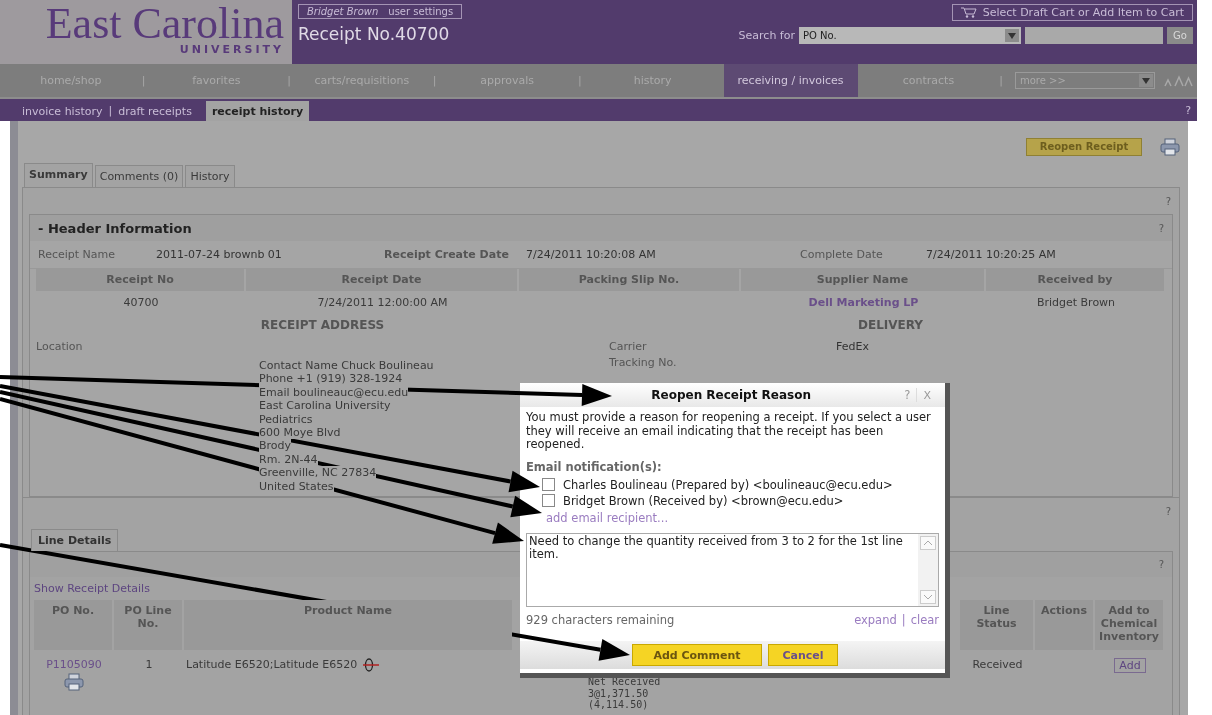 The width and height of the screenshot is (1212, 715). I want to click on table-cell: Latitude E6520;Latitude E6520, so click(272, 665).